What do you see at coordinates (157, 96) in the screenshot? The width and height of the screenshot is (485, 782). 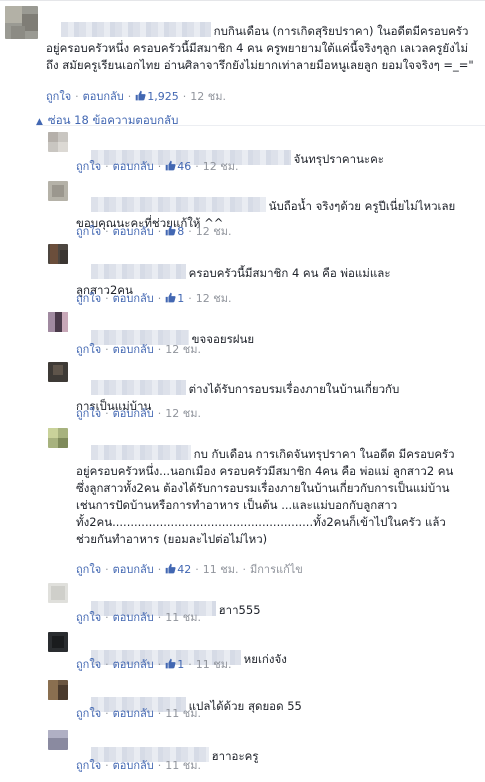 I see `like-count: 1,925` at bounding box center [157, 96].